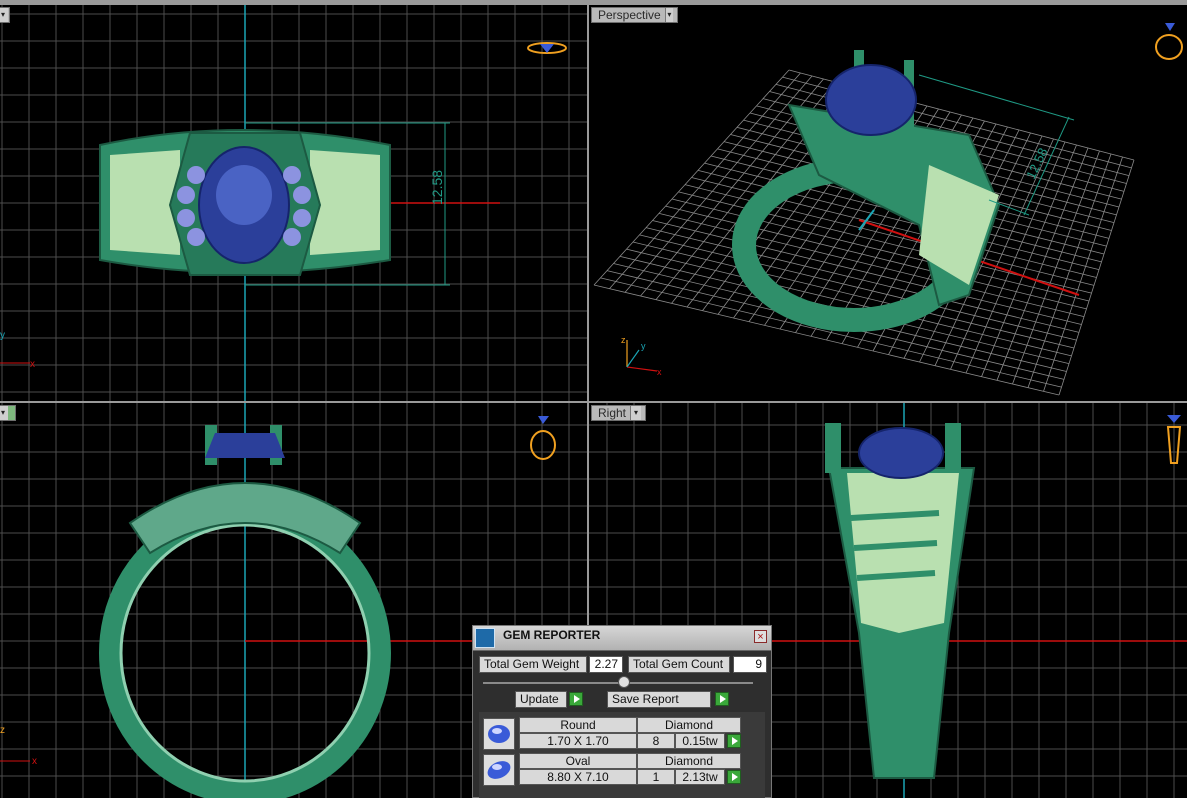  What do you see at coordinates (1174, 441) in the screenshot?
I see `ring-right-gizmo-icon` at bounding box center [1174, 441].